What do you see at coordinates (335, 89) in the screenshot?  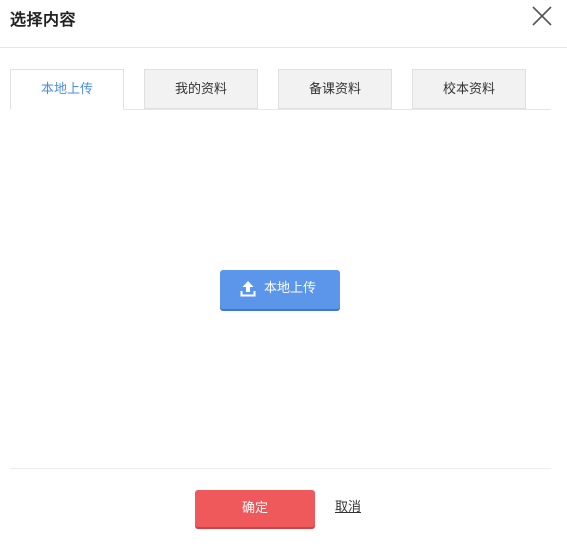 I see `tab-lesson-prep-materials: 备课资料` at bounding box center [335, 89].